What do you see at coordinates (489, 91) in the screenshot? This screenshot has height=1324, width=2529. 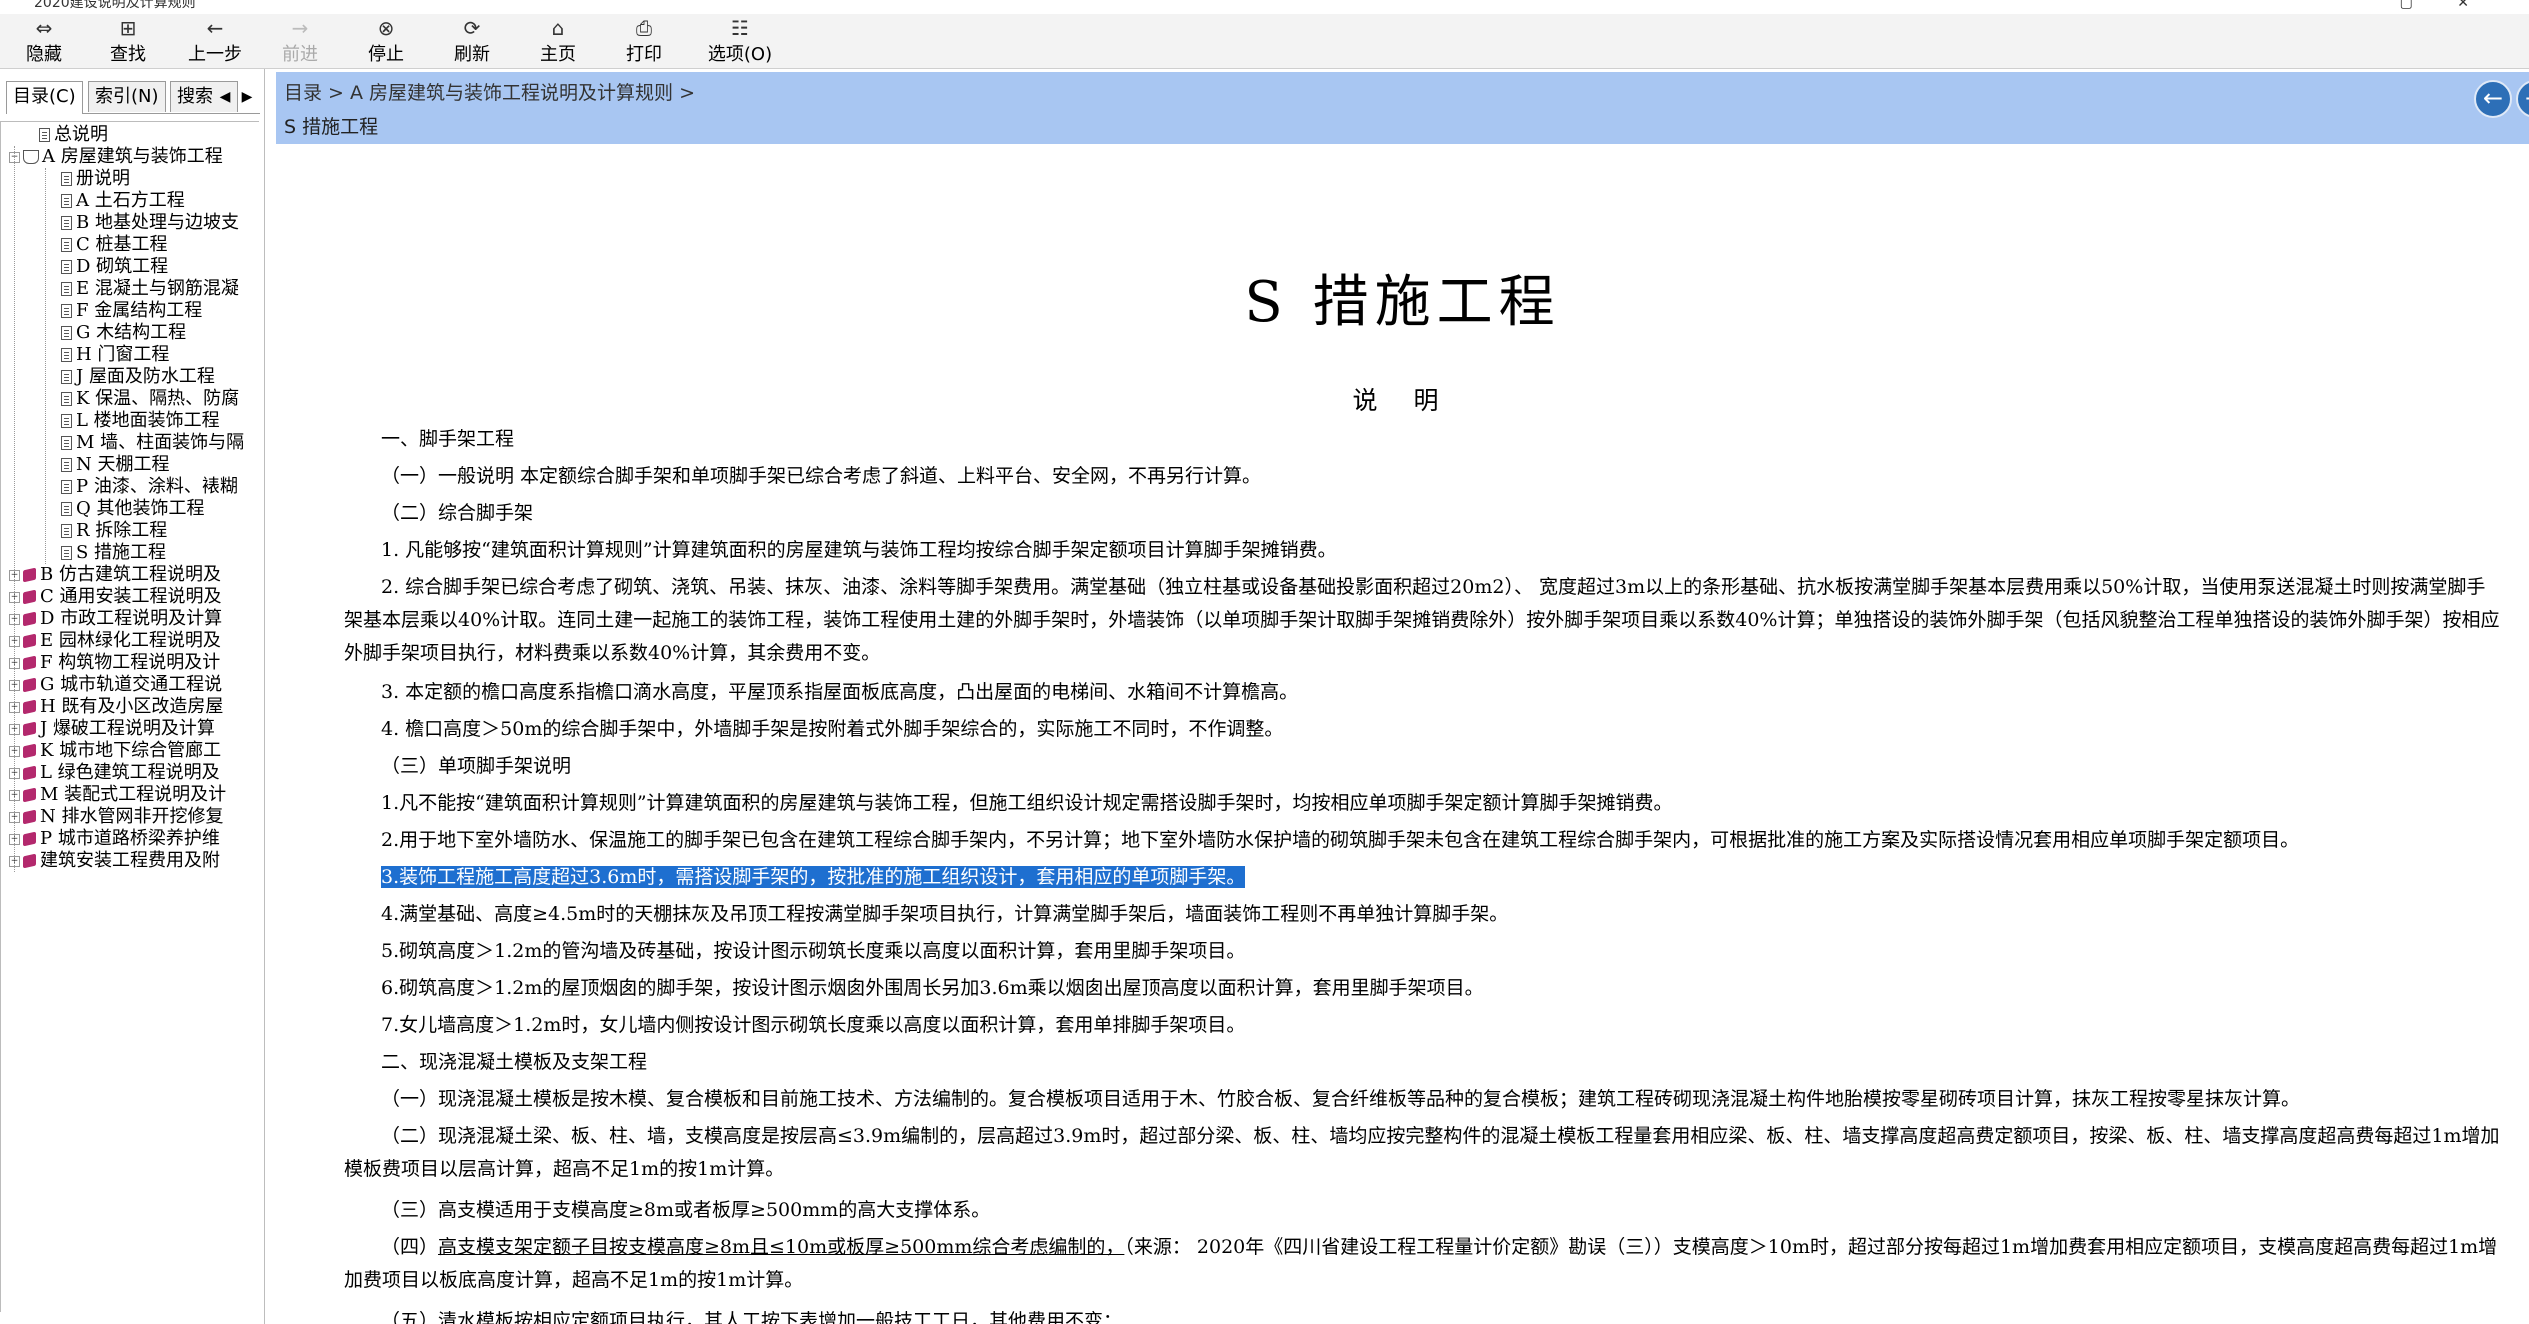 I see `breadcrumb: 目录 > A 房屋建筑与装饰工程说明及计算规则 >` at bounding box center [489, 91].